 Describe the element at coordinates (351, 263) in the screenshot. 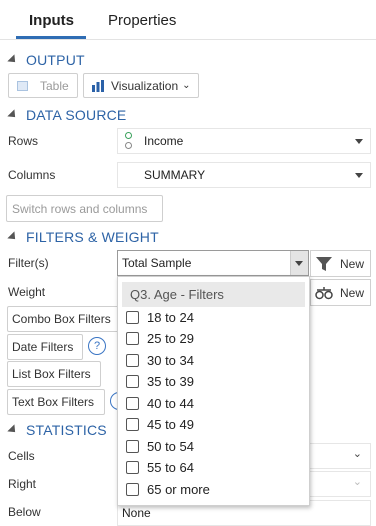

I see `new-filter-label: New` at that location.